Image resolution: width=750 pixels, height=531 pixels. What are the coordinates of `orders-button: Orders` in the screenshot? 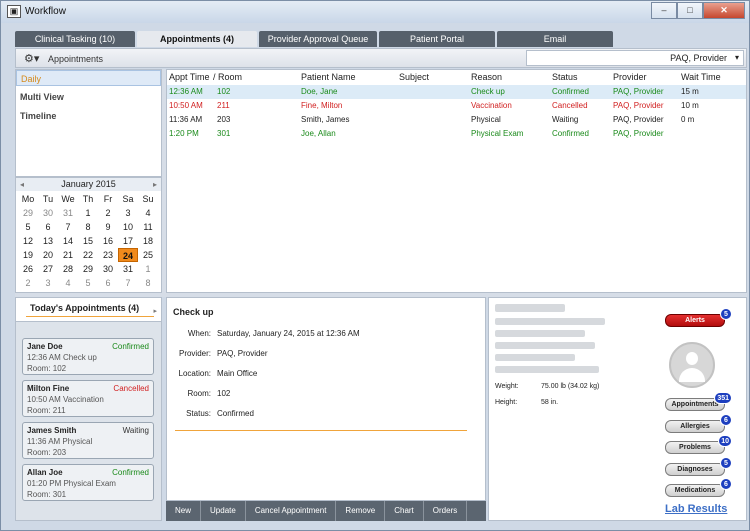 It's located at (446, 511).